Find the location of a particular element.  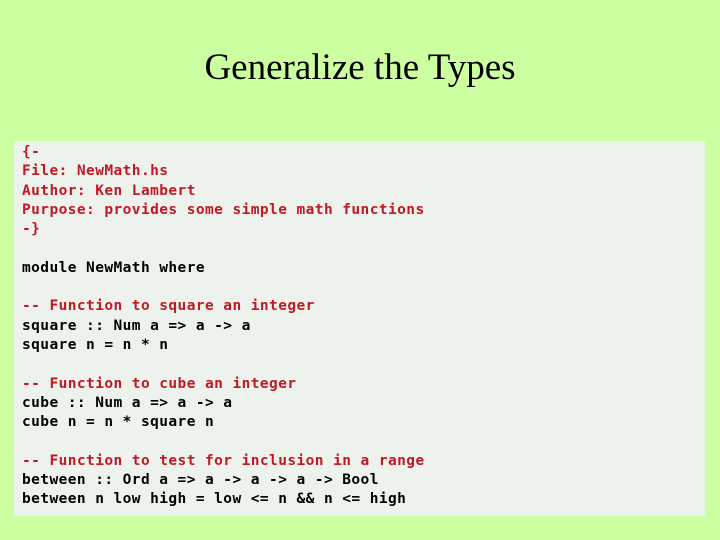

code-line: -- Function to cube an integer is located at coordinates (159, 383).